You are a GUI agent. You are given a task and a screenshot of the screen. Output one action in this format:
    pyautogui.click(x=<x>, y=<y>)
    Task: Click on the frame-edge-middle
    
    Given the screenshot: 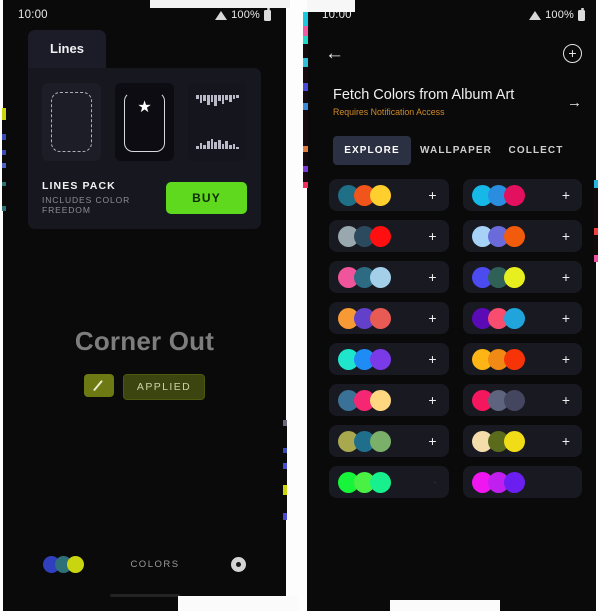 What is the action you would take?
    pyautogui.click(x=296, y=305)
    